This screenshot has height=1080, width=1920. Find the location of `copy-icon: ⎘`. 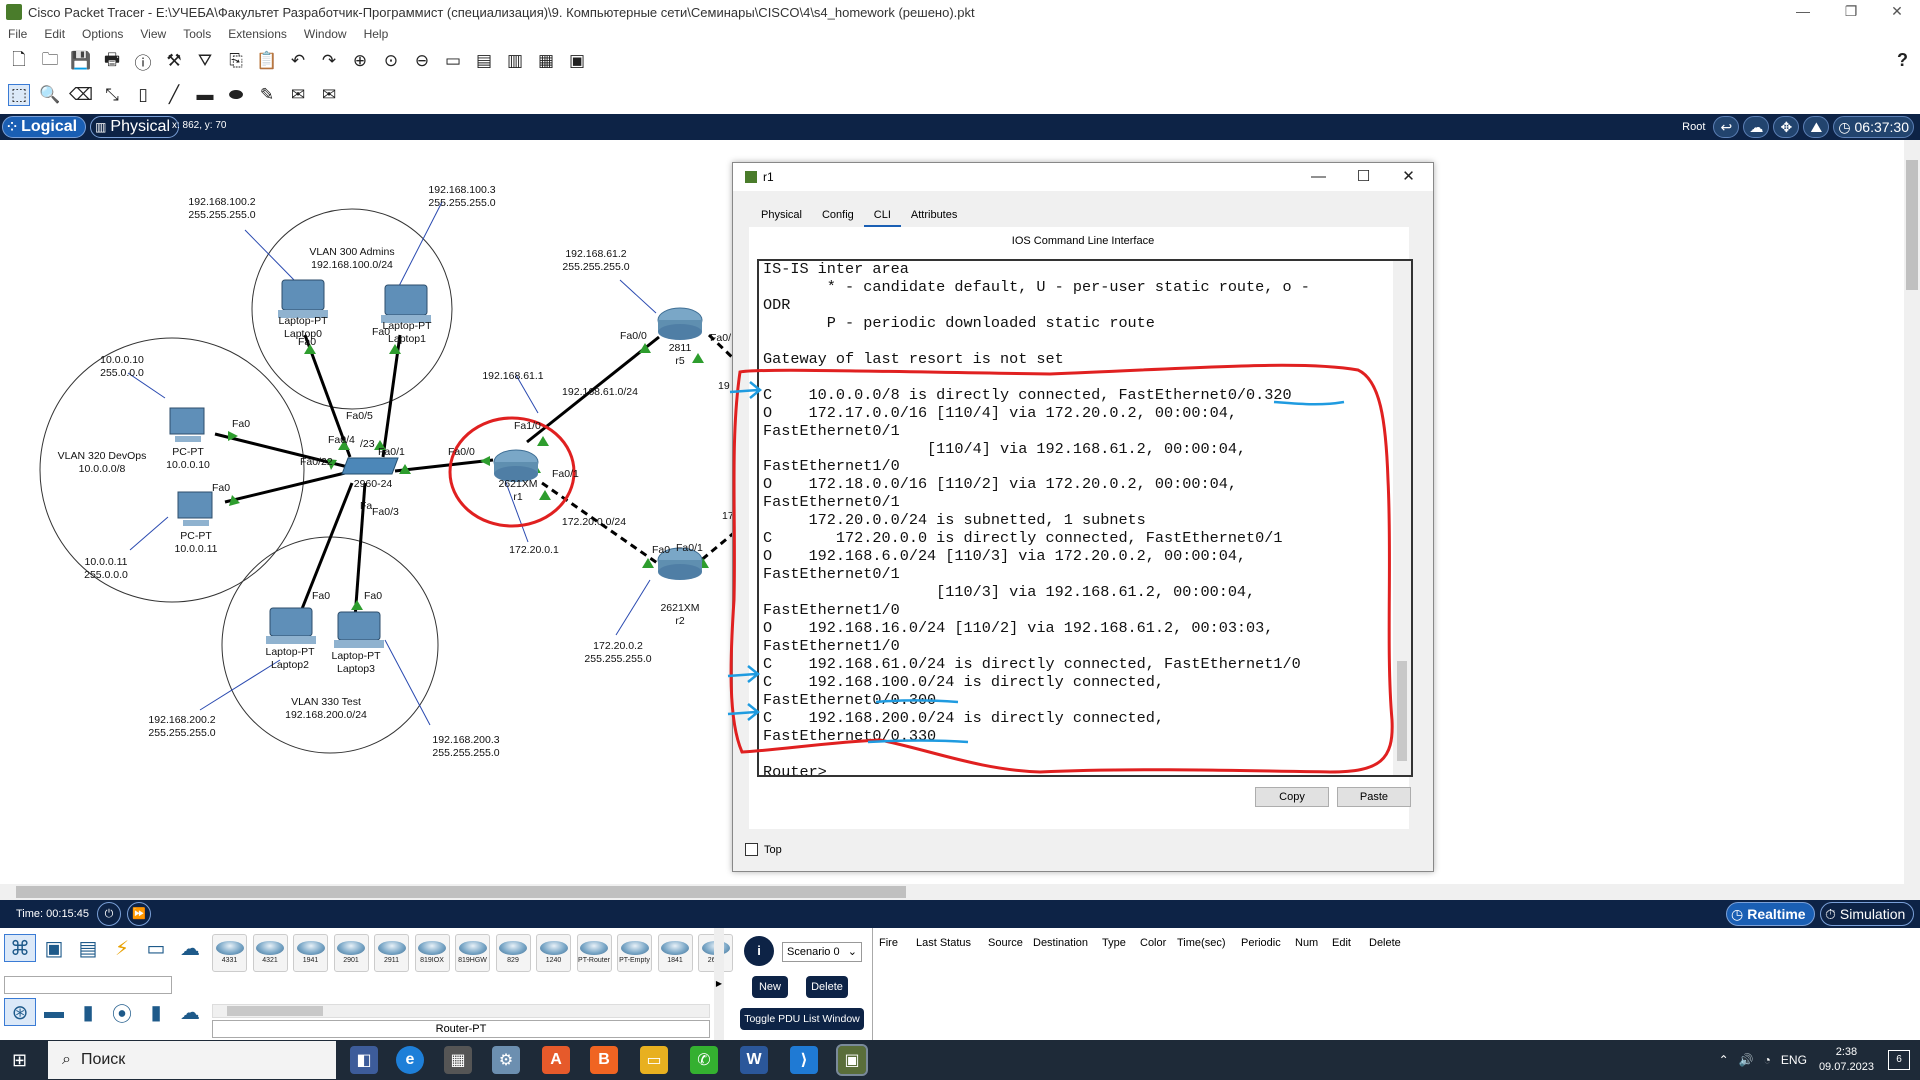

copy-icon: ⎘ is located at coordinates (236, 61).